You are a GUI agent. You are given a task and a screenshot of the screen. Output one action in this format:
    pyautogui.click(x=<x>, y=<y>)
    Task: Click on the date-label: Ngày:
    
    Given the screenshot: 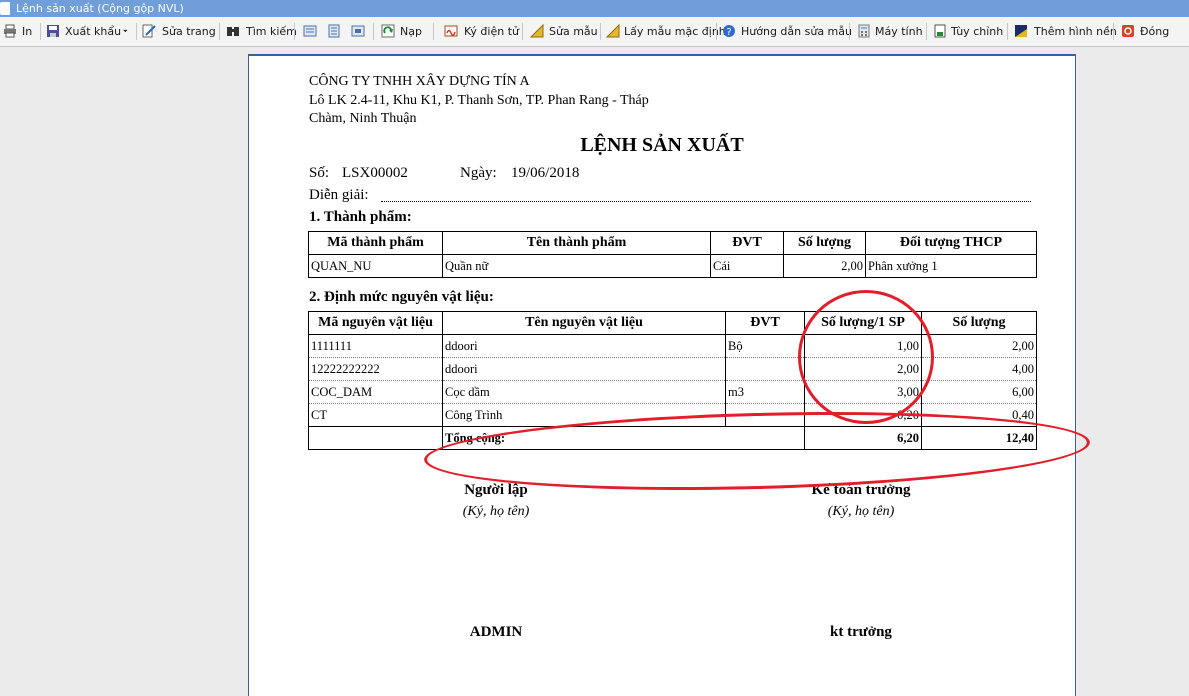 What is the action you would take?
    pyautogui.click(x=478, y=173)
    